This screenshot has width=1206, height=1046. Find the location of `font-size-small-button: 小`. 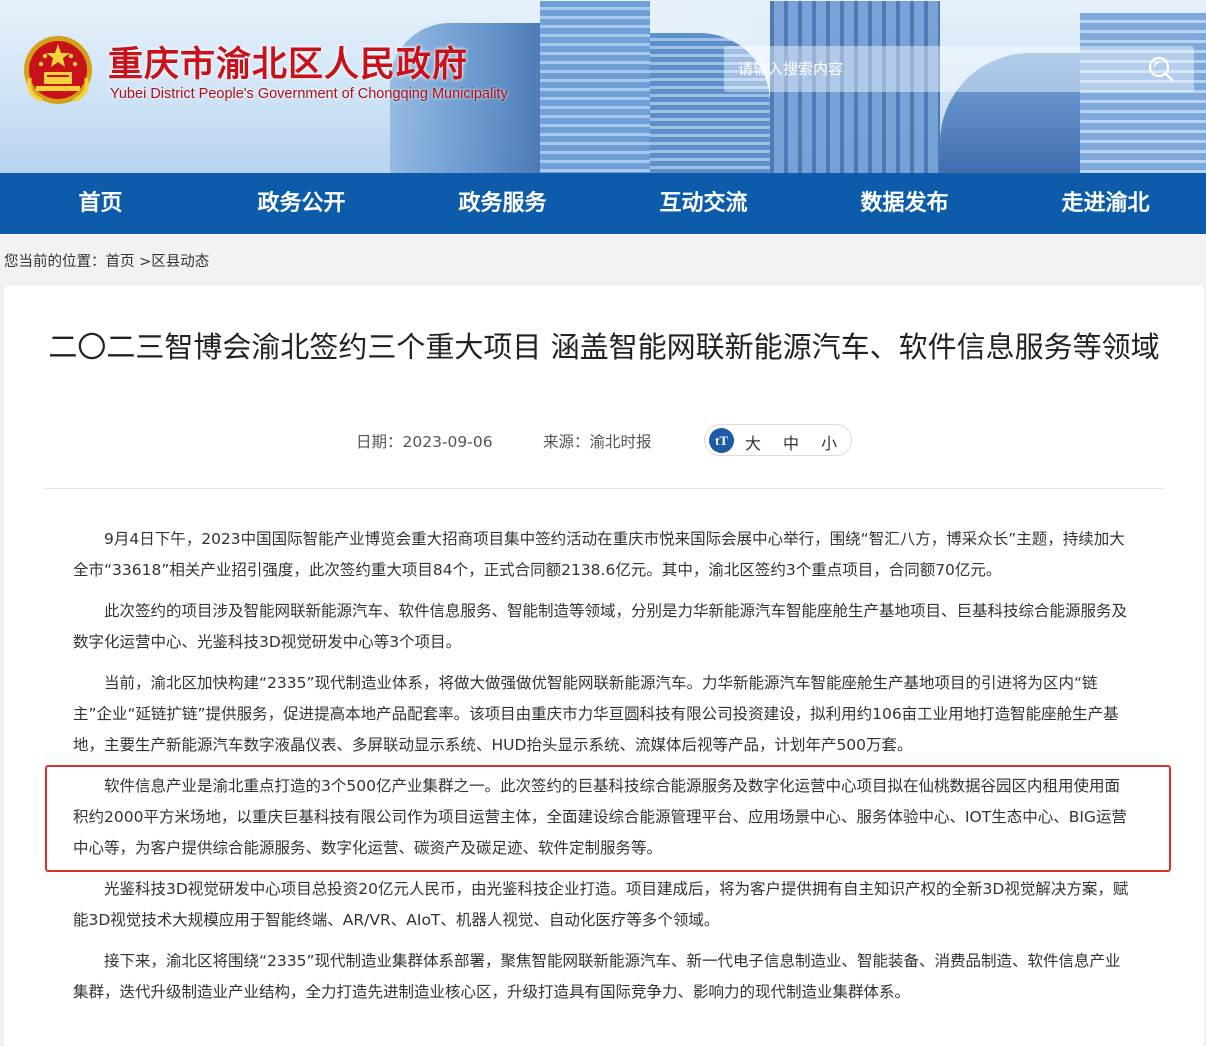

font-size-small-button: 小 is located at coordinates (829, 442).